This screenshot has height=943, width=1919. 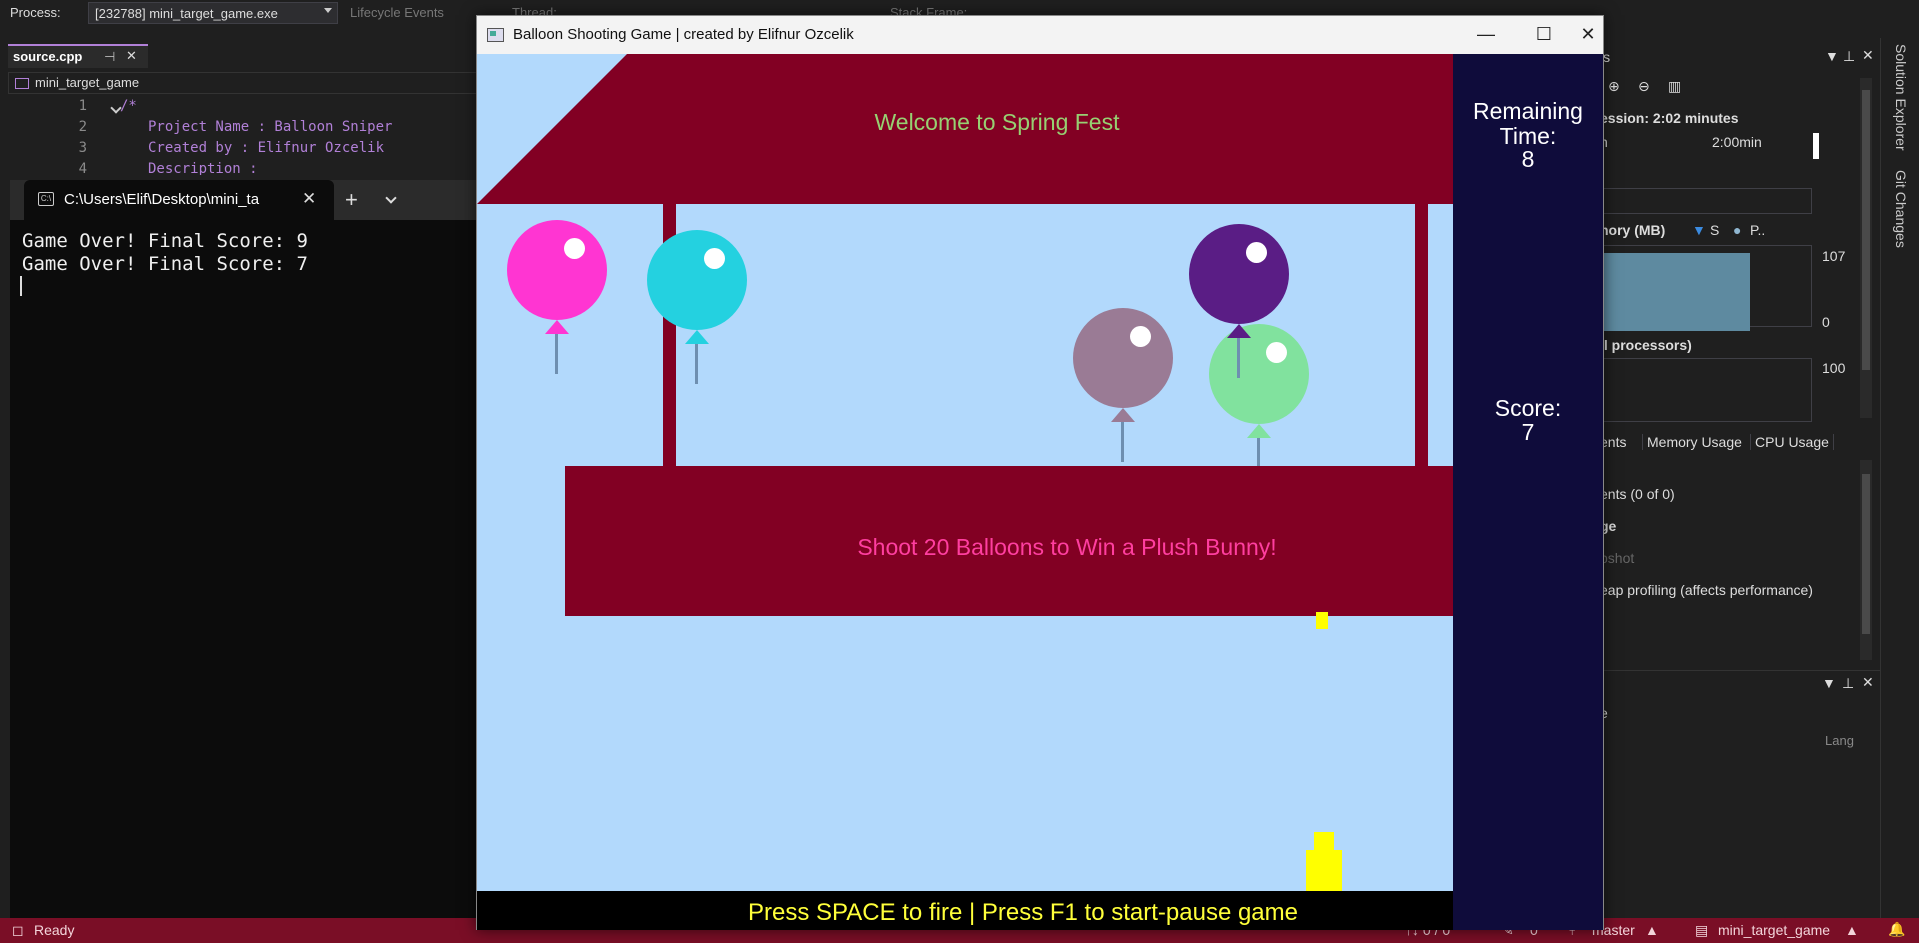 I want to click on lifecycle-events-dropdown: Lifecycle Events, so click(x=397, y=12).